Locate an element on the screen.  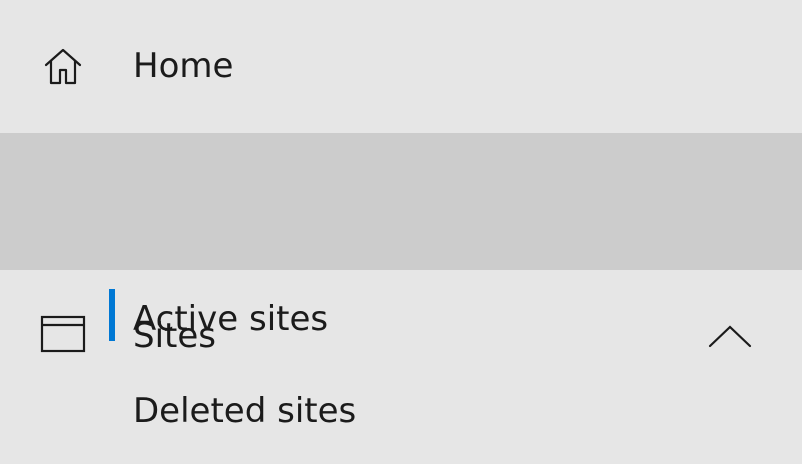
selected-indicator is located at coordinates (112, 315).